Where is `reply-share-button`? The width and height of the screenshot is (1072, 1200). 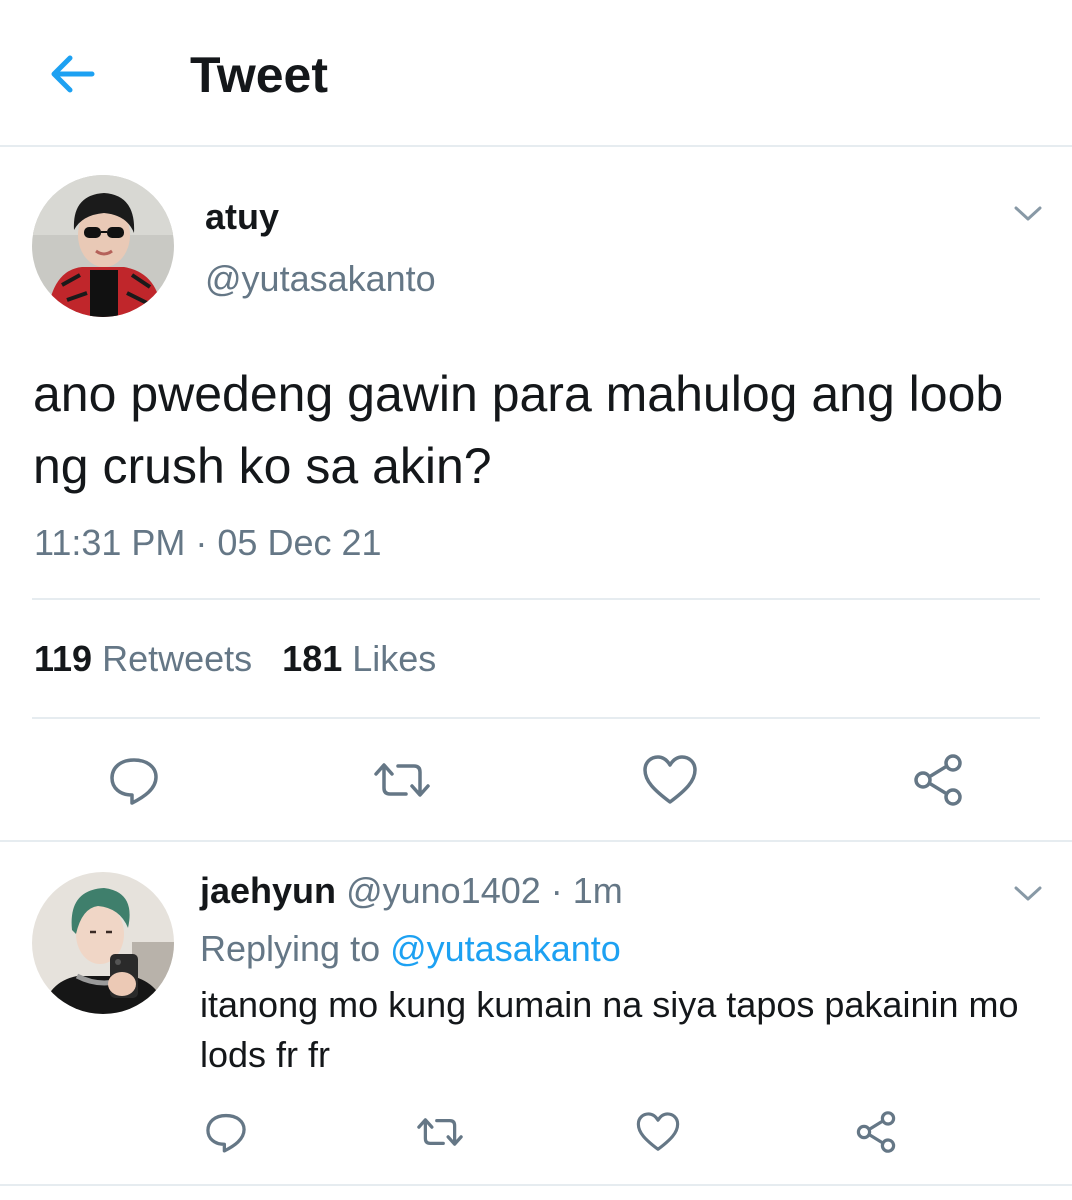
reply-share-button is located at coordinates (876, 1132).